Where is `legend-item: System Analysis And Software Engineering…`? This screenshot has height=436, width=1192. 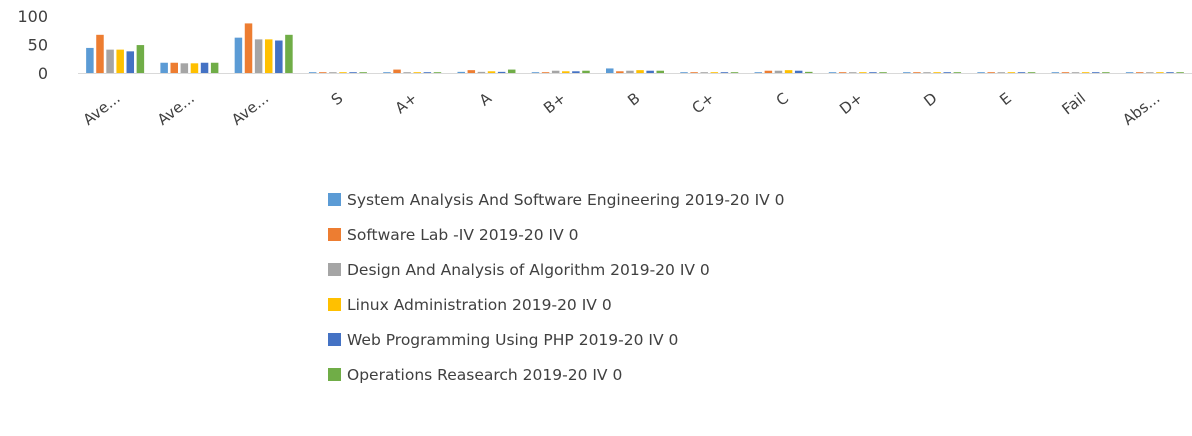
legend-item: System Analysis And Software Engineering… is located at coordinates (556, 199).